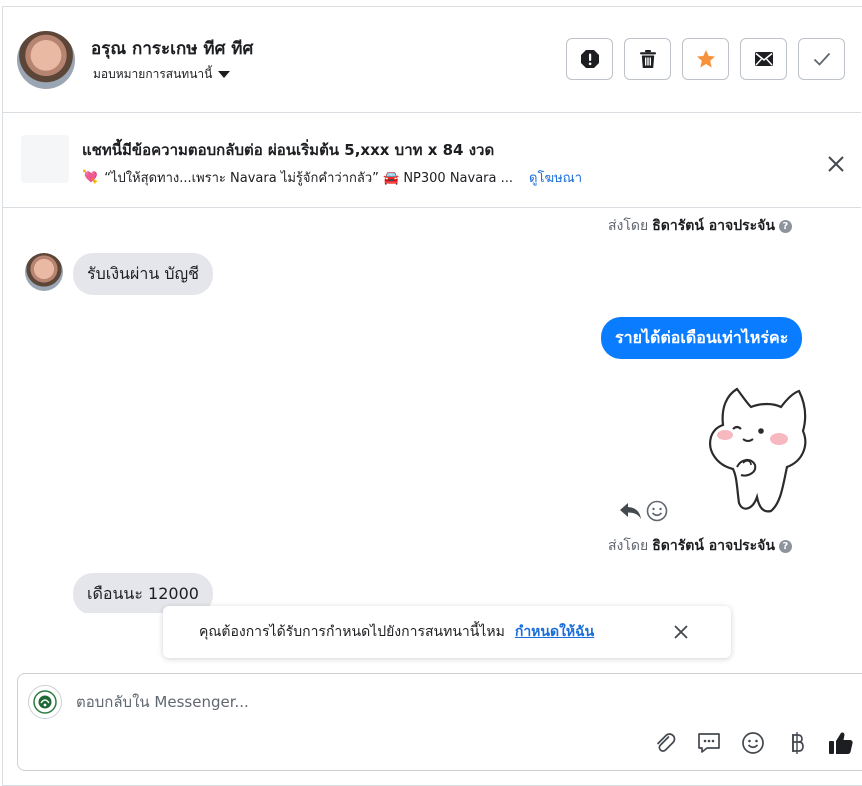  What do you see at coordinates (376, 702) in the screenshot?
I see `reply-input` at bounding box center [376, 702].